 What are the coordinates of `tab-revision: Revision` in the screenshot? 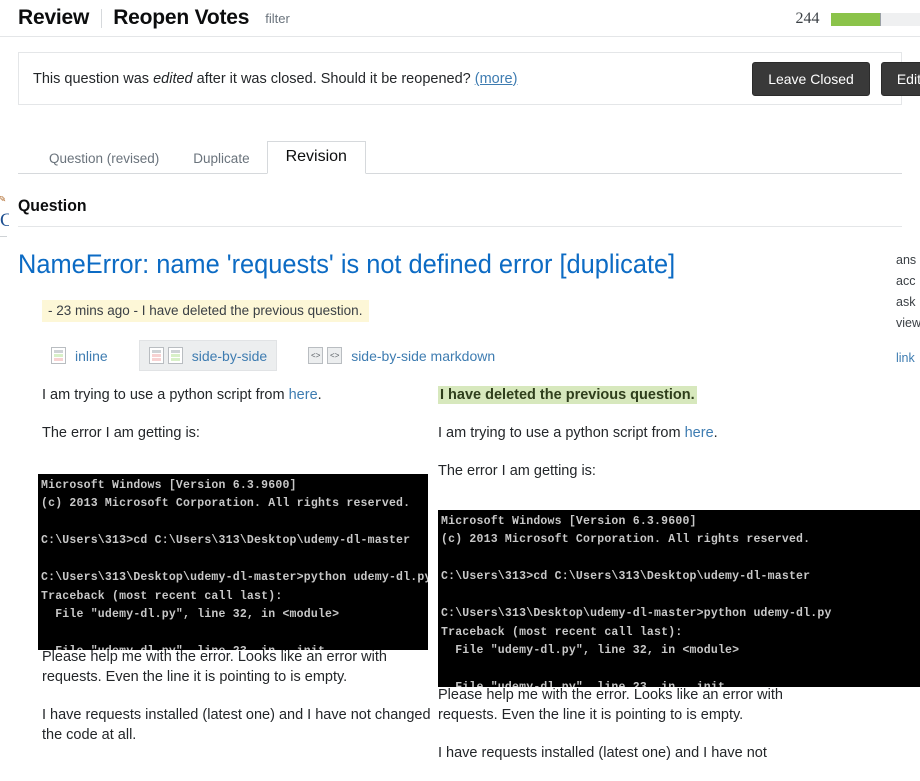 It's located at (316, 157).